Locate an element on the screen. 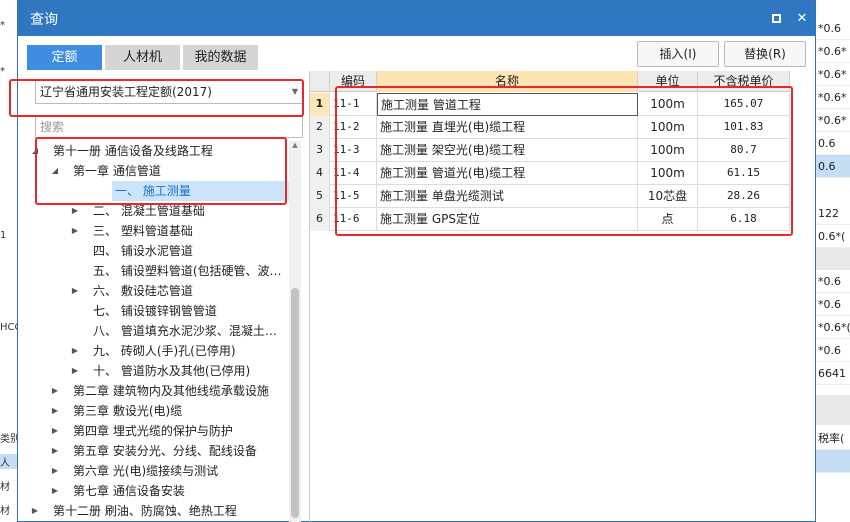 Image resolution: width=850 pixels, height=522 pixels. scrollbar-thumb is located at coordinates (295, 403).